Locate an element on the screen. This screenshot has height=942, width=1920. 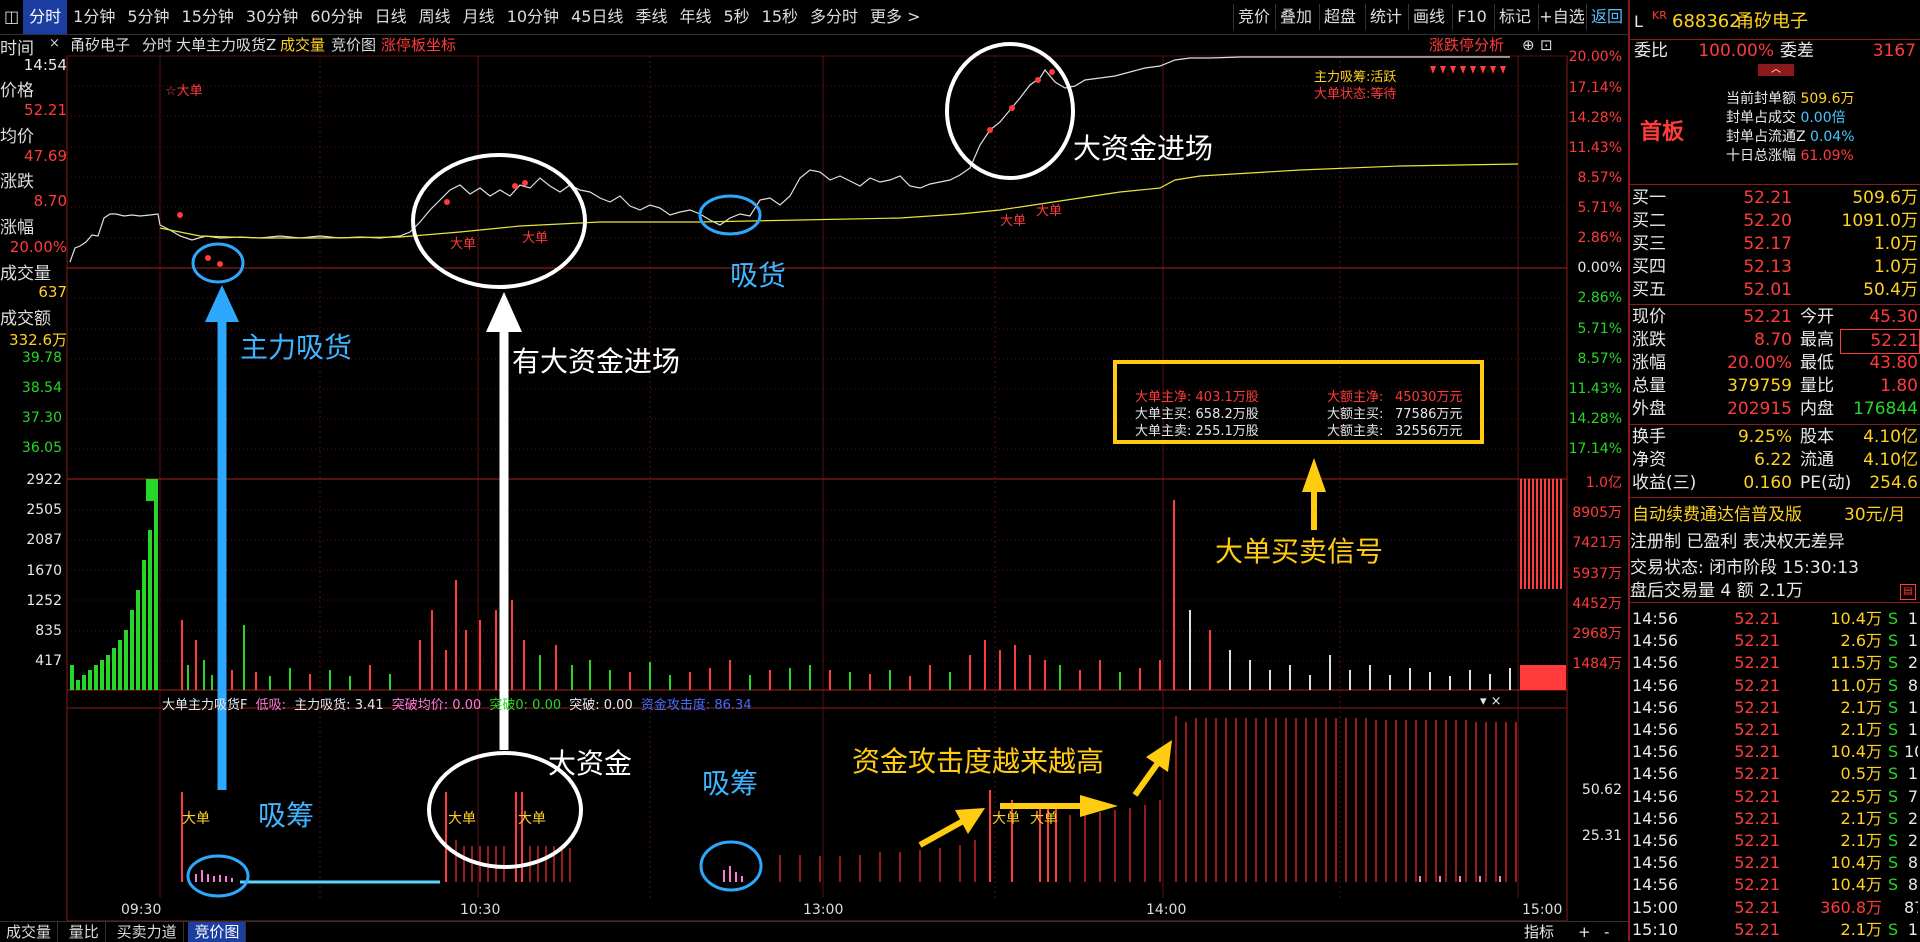
big-order-star-label: ☆大单 is located at coordinates (184, 91).